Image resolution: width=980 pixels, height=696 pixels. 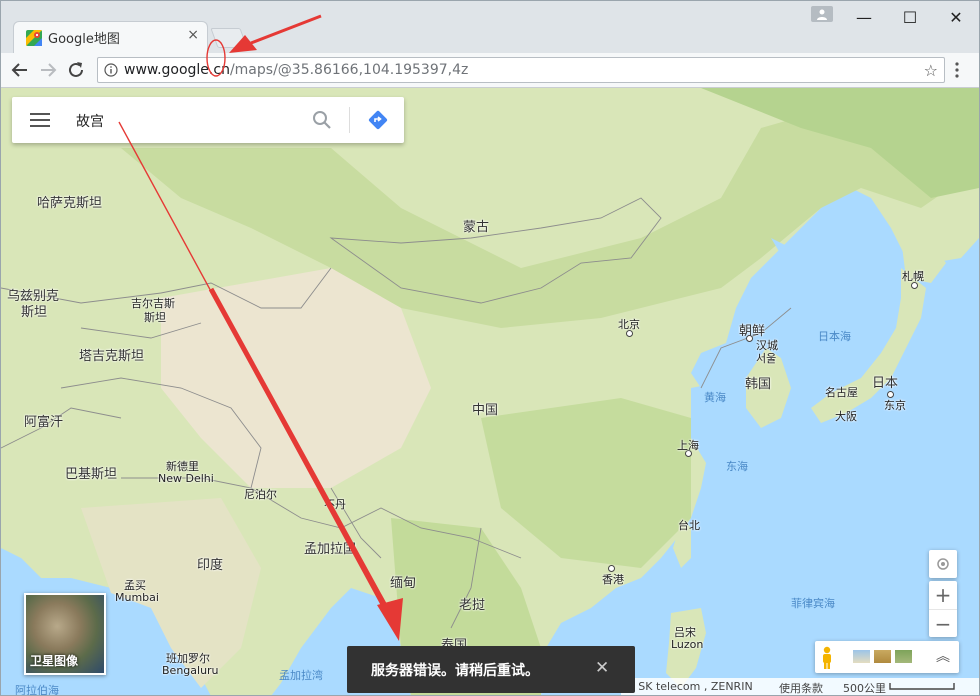 I want to click on person-icon, so click(x=822, y=14).